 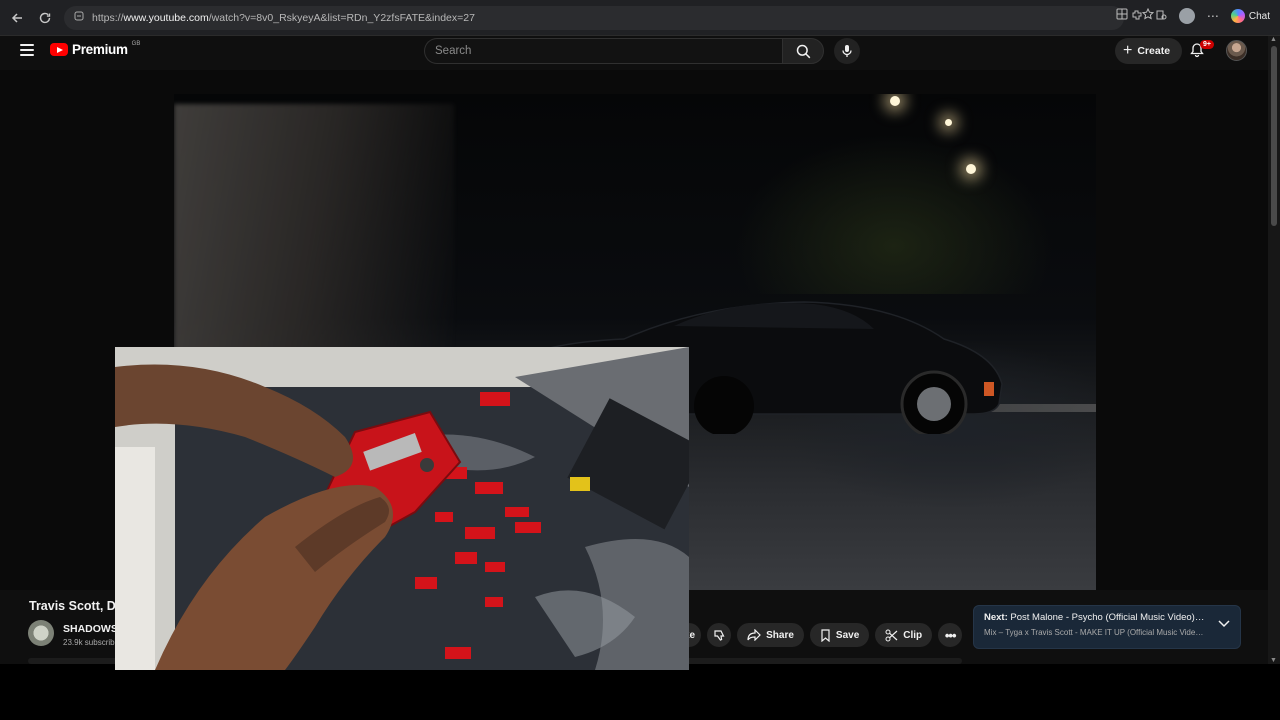 What do you see at coordinates (1273, 660) in the screenshot?
I see `scroll-down-arrow-icon: ▼` at bounding box center [1273, 660].